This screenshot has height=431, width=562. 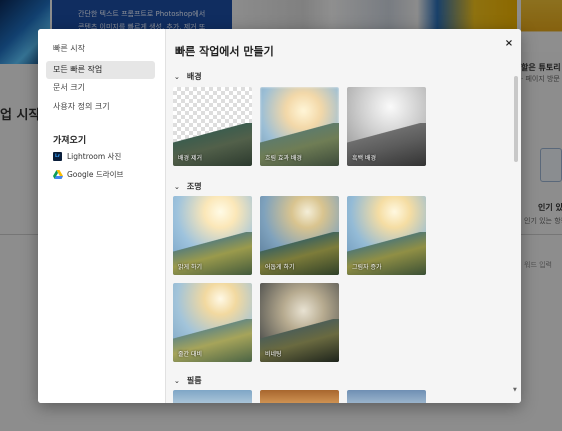 I want to click on section-header-lighting: ⌄ 조명, so click(x=188, y=186).